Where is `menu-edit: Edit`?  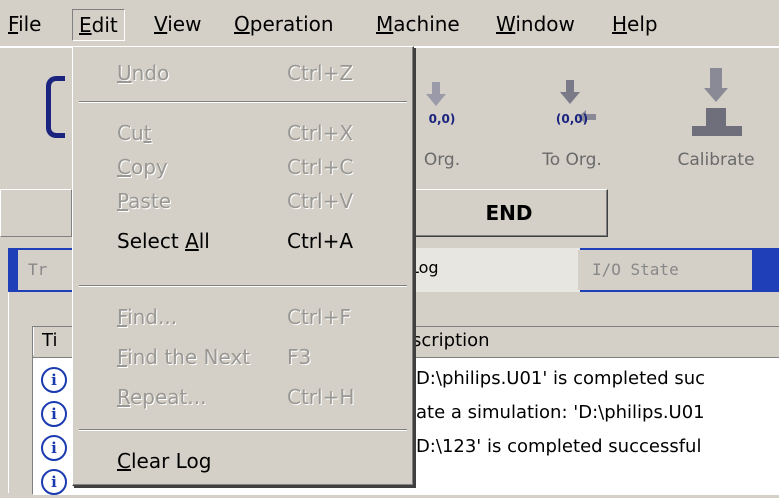 menu-edit: Edit is located at coordinates (98, 25).